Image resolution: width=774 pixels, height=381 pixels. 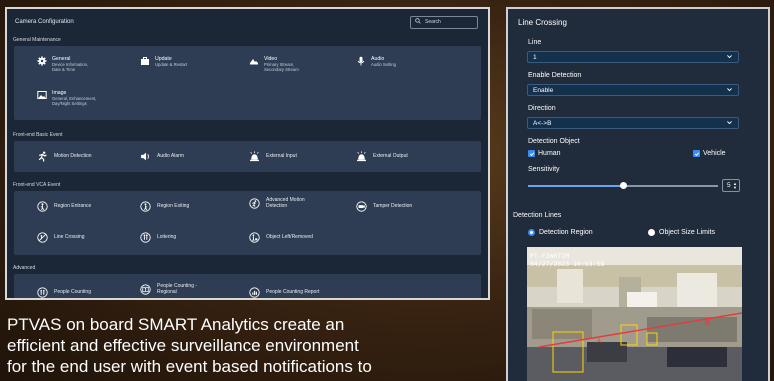 I want to click on tile-update: Update Update & Restart, so click(x=163, y=61).